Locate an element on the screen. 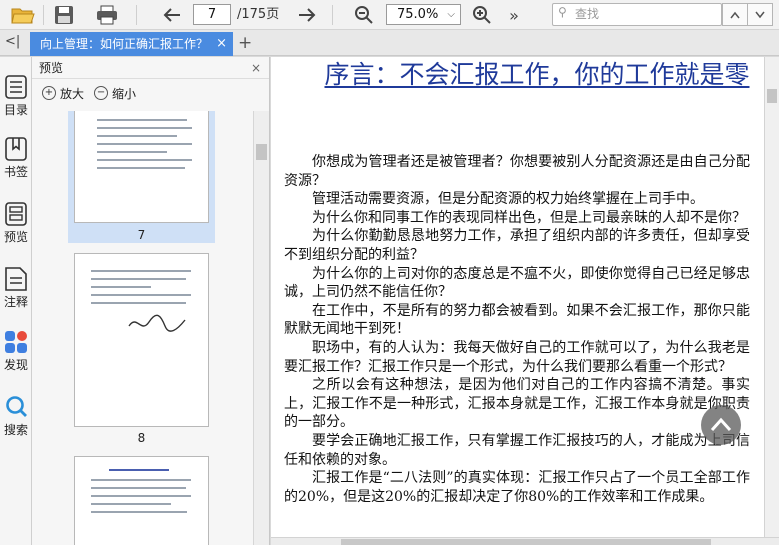  tab-close-icon: × is located at coordinates (220, 44).